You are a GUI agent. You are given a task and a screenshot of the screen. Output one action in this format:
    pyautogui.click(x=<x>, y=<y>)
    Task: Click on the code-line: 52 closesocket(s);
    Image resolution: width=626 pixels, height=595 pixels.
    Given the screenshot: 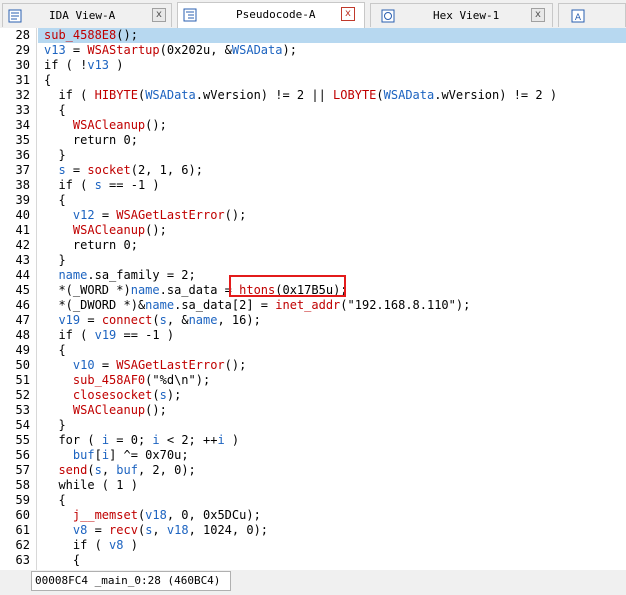 What is the action you would take?
    pyautogui.click(x=313, y=395)
    